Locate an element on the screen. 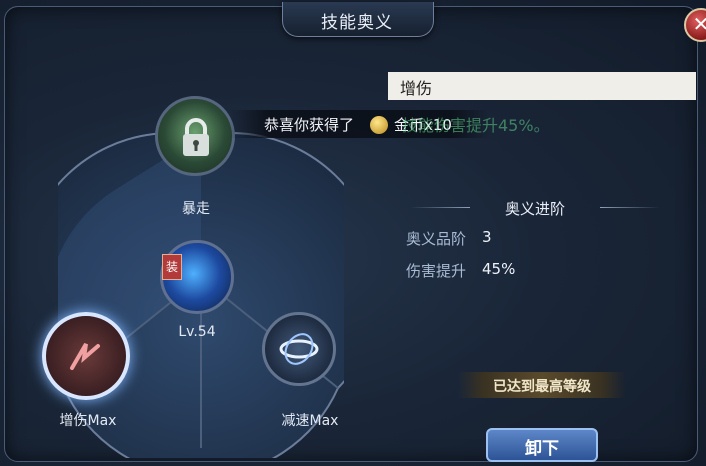 The image size is (706, 466). spiral-icon is located at coordinates (299, 349).